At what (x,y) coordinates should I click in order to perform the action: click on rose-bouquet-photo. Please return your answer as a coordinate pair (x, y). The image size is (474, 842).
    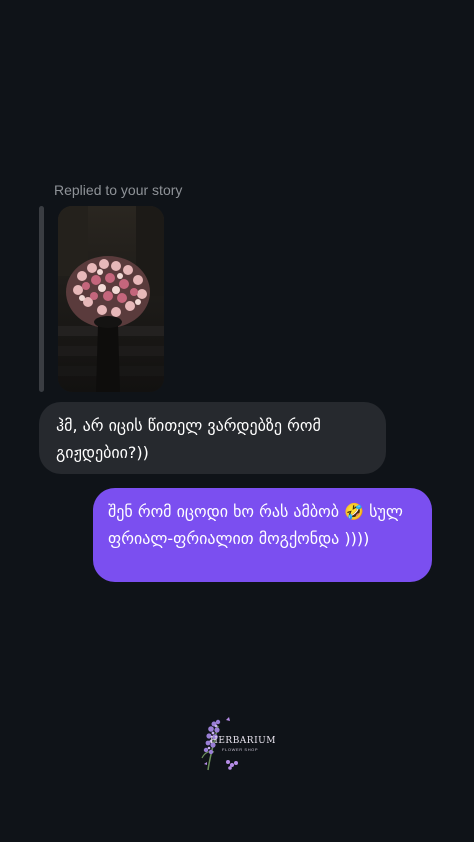
    Looking at the image, I should click on (111, 299).